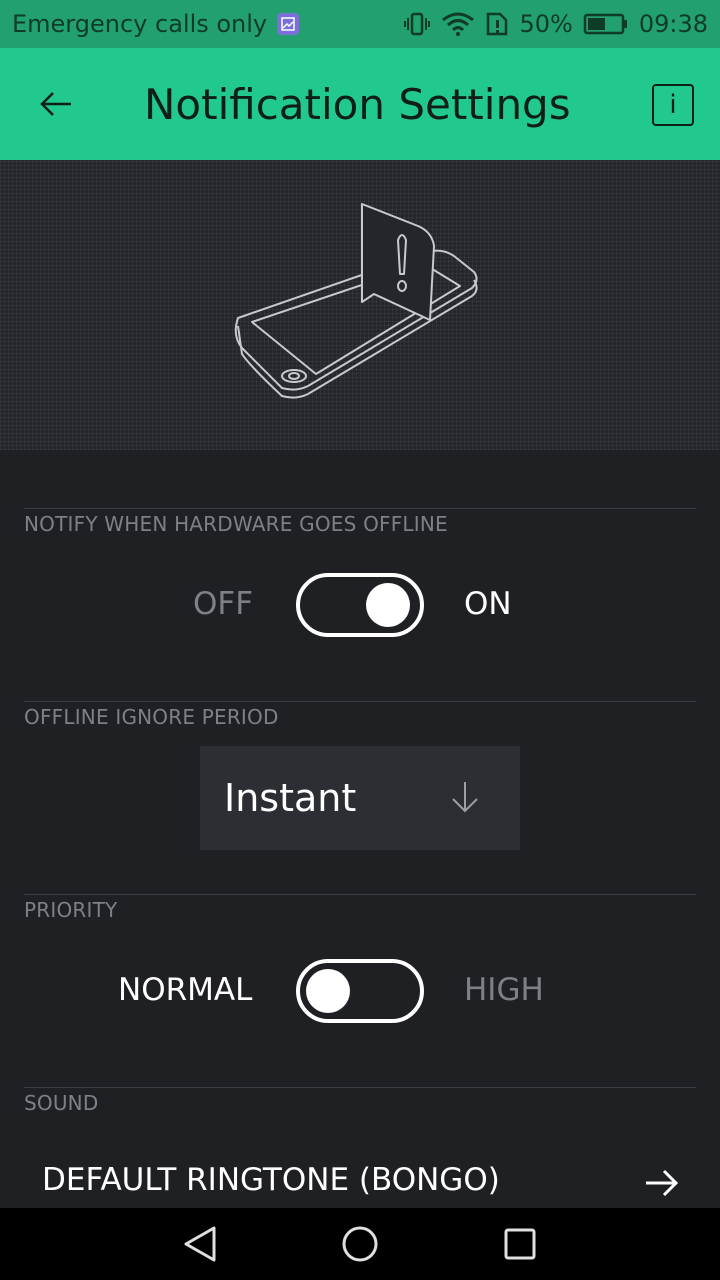 Image resolution: width=720 pixels, height=1280 pixels. I want to click on vibrate-icon, so click(417, 24).